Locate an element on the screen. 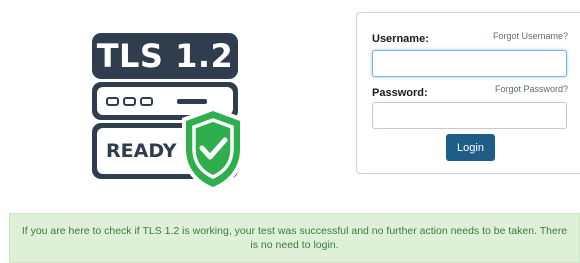  username-input is located at coordinates (469, 63).